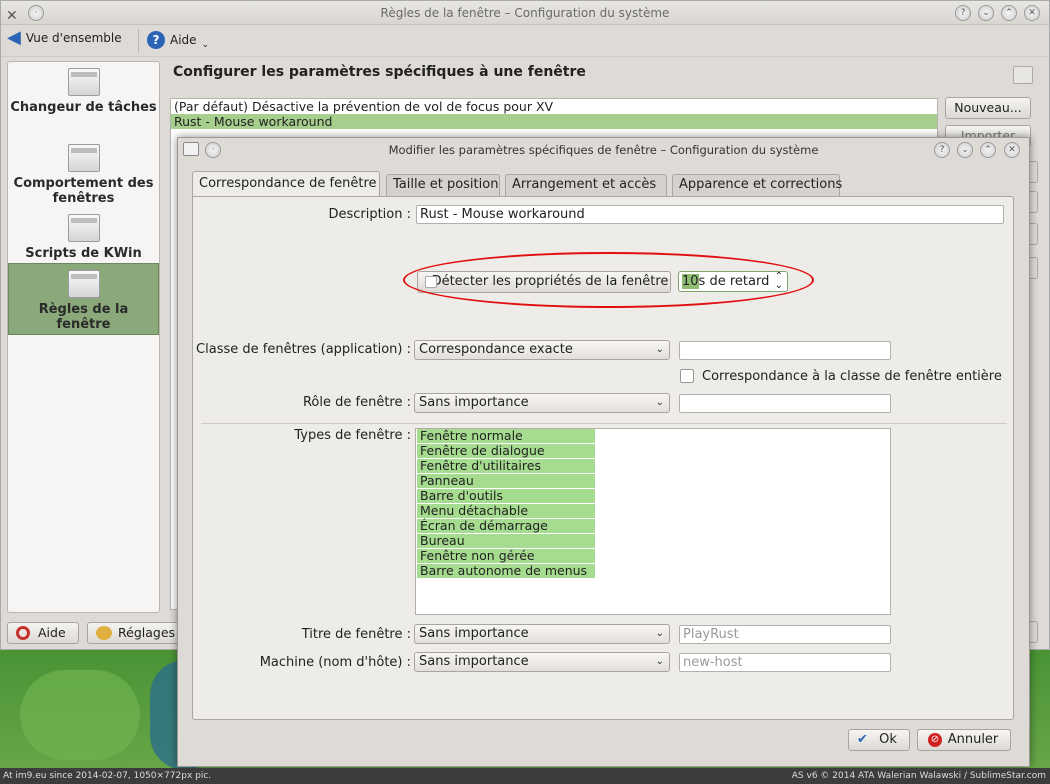  Describe the element at coordinates (83, 82) in the screenshot. I see `window-icon` at that location.